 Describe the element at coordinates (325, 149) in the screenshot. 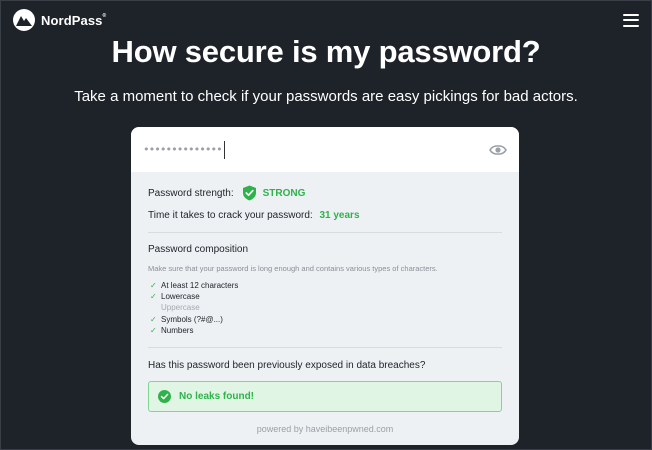

I see `password-input-row: ••••••••••••••` at that location.